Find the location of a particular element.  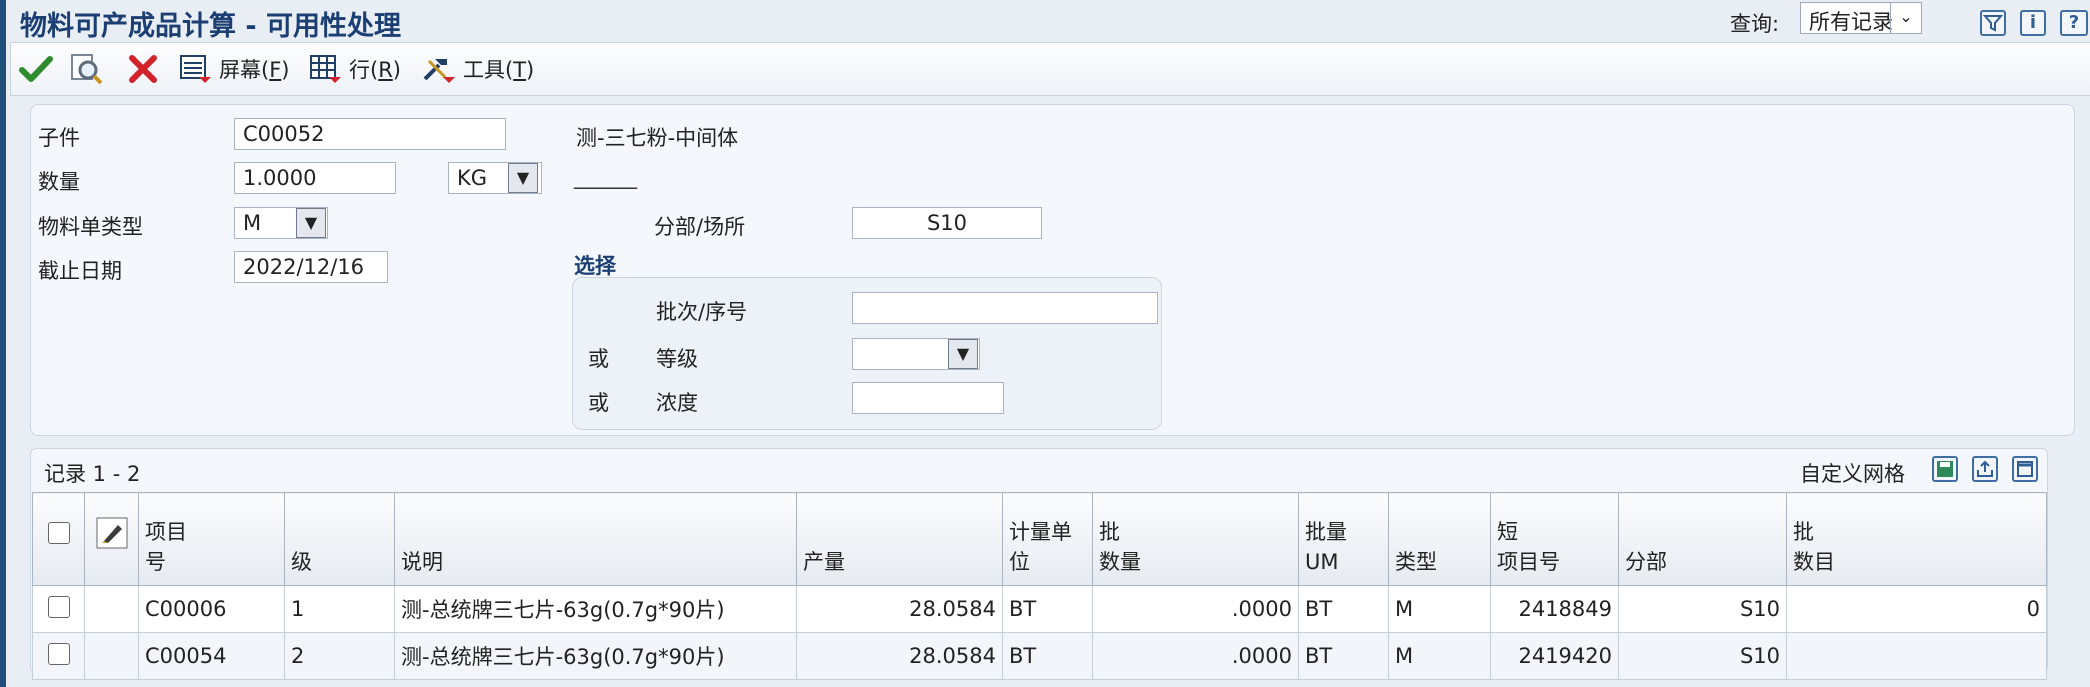

uom-select-value: KG is located at coordinates (472, 178).